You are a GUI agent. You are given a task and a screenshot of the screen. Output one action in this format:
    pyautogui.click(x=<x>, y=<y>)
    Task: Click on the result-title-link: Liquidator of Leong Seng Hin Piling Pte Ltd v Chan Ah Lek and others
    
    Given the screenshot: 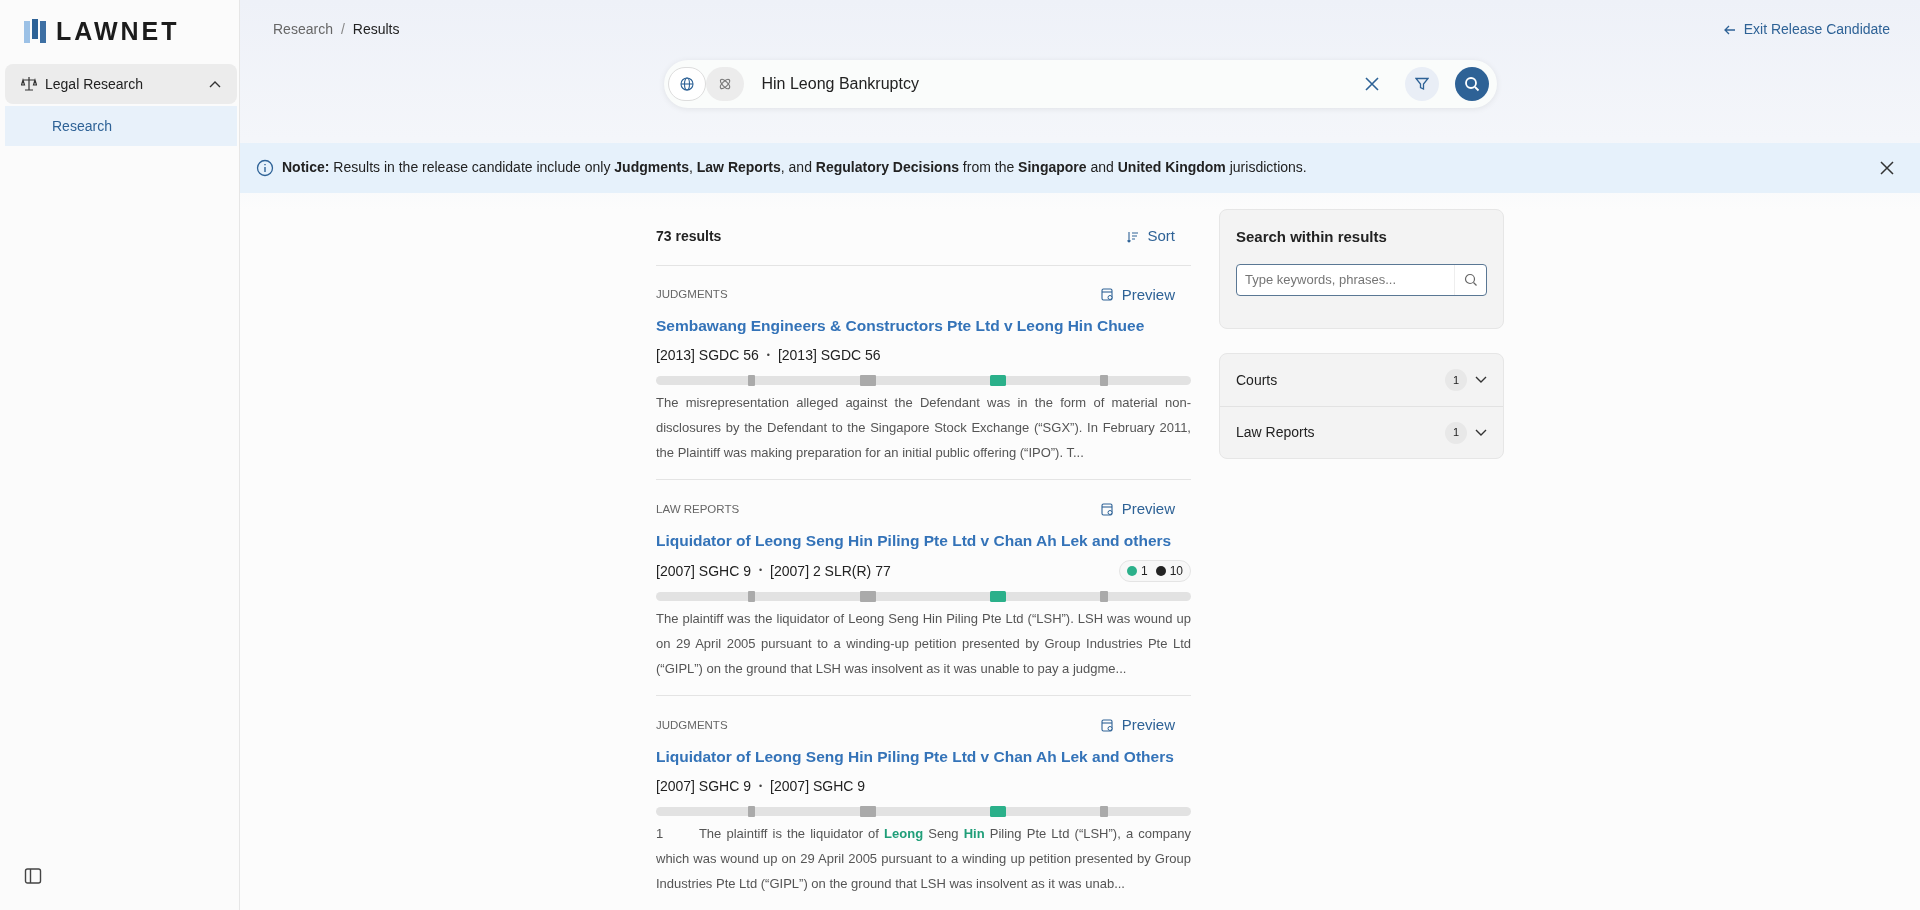 What is the action you would take?
    pyautogui.click(x=914, y=541)
    